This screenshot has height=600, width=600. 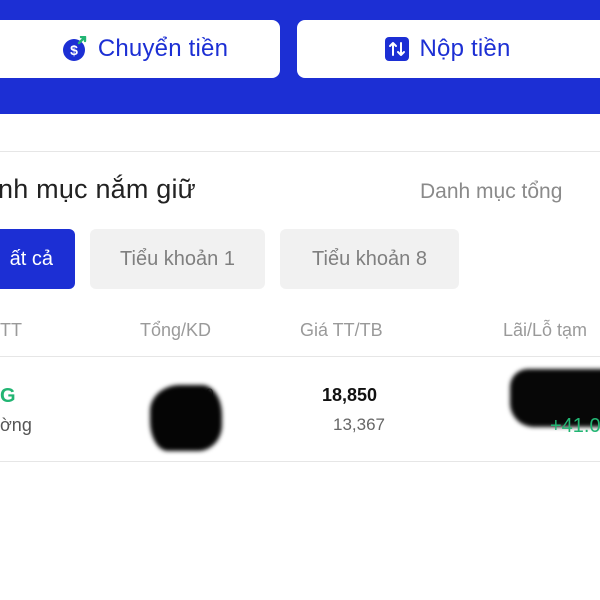 I want to click on section-divider, so click(x=300, y=151).